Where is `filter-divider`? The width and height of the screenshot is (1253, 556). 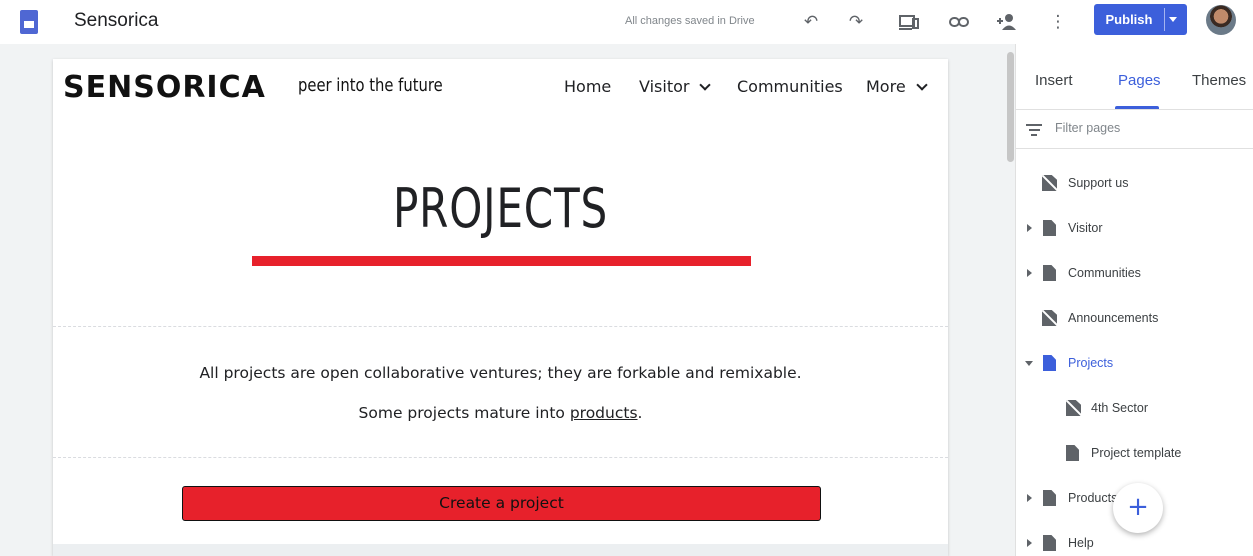
filter-divider is located at coordinates (1134, 148).